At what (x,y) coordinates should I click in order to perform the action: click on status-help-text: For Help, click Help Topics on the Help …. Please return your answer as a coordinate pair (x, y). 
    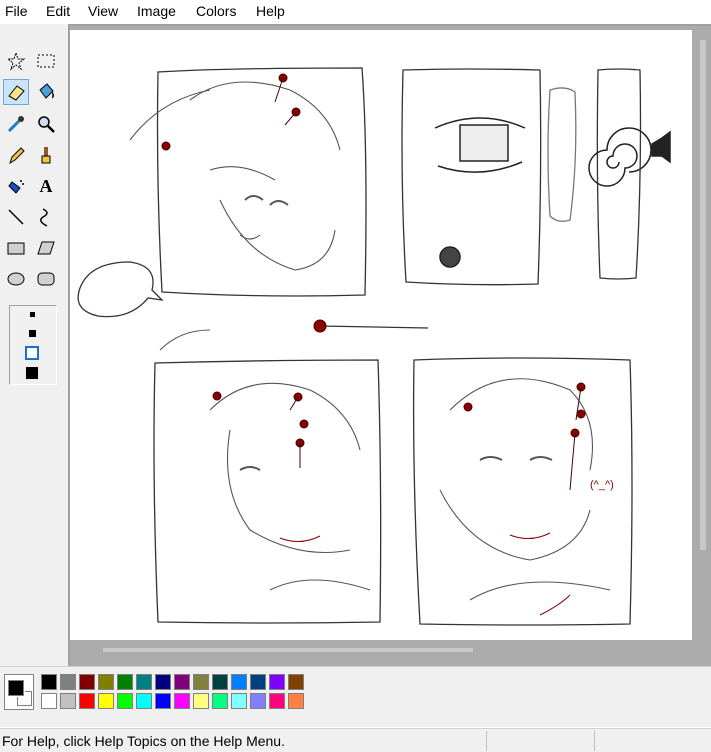
    Looking at the image, I should click on (143, 741).